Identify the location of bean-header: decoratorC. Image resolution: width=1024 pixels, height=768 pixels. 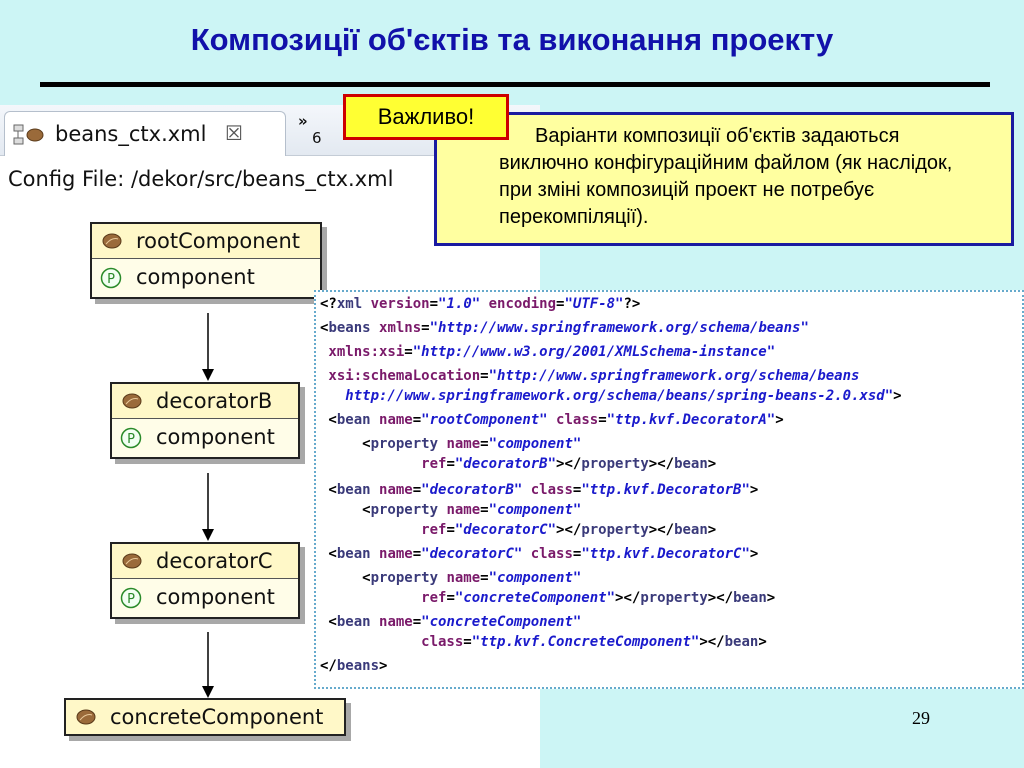
(205, 561).